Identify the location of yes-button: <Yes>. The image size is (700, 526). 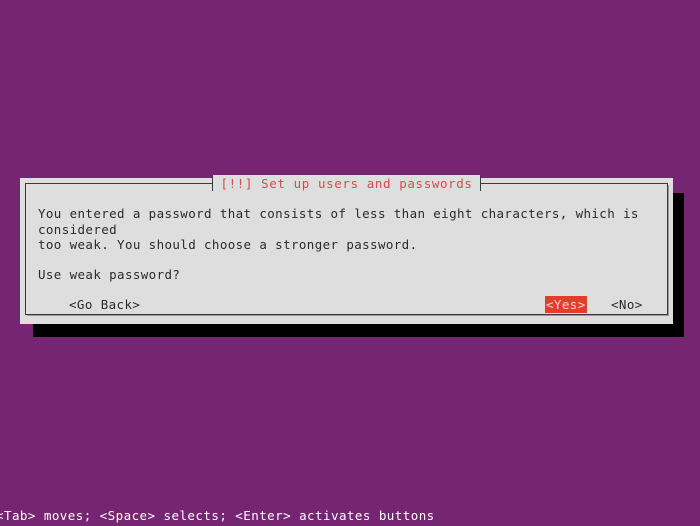
(566, 304).